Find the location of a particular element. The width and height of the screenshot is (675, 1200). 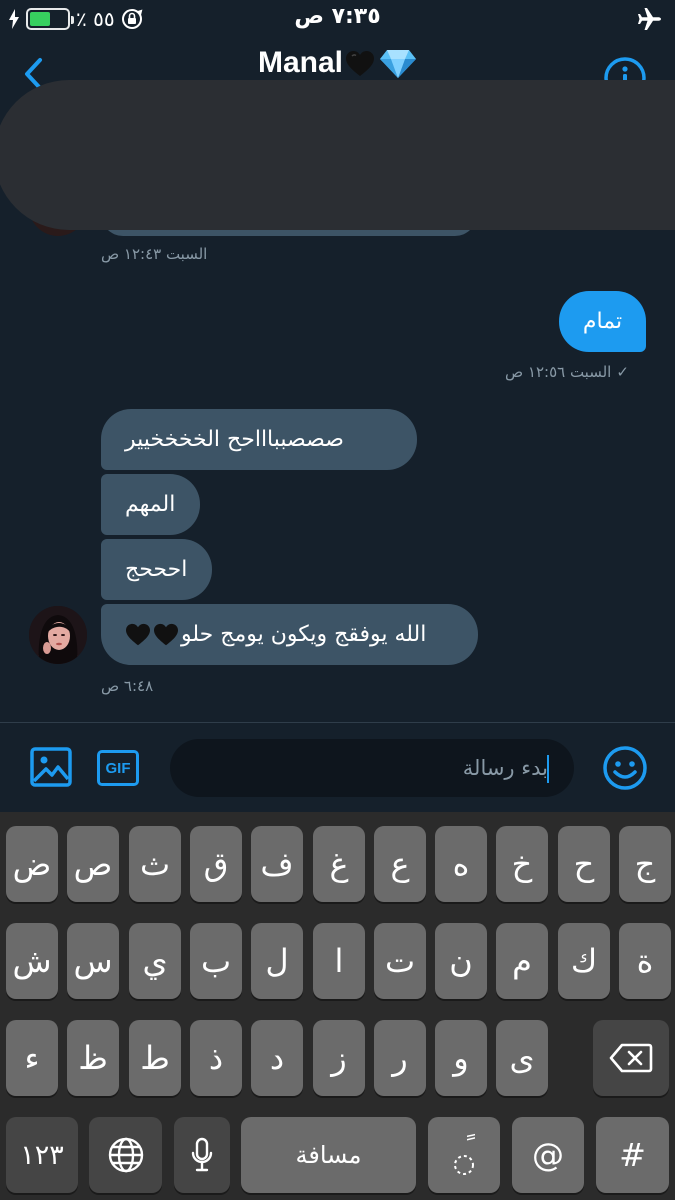

letter-key: ك is located at coordinates (584, 961).